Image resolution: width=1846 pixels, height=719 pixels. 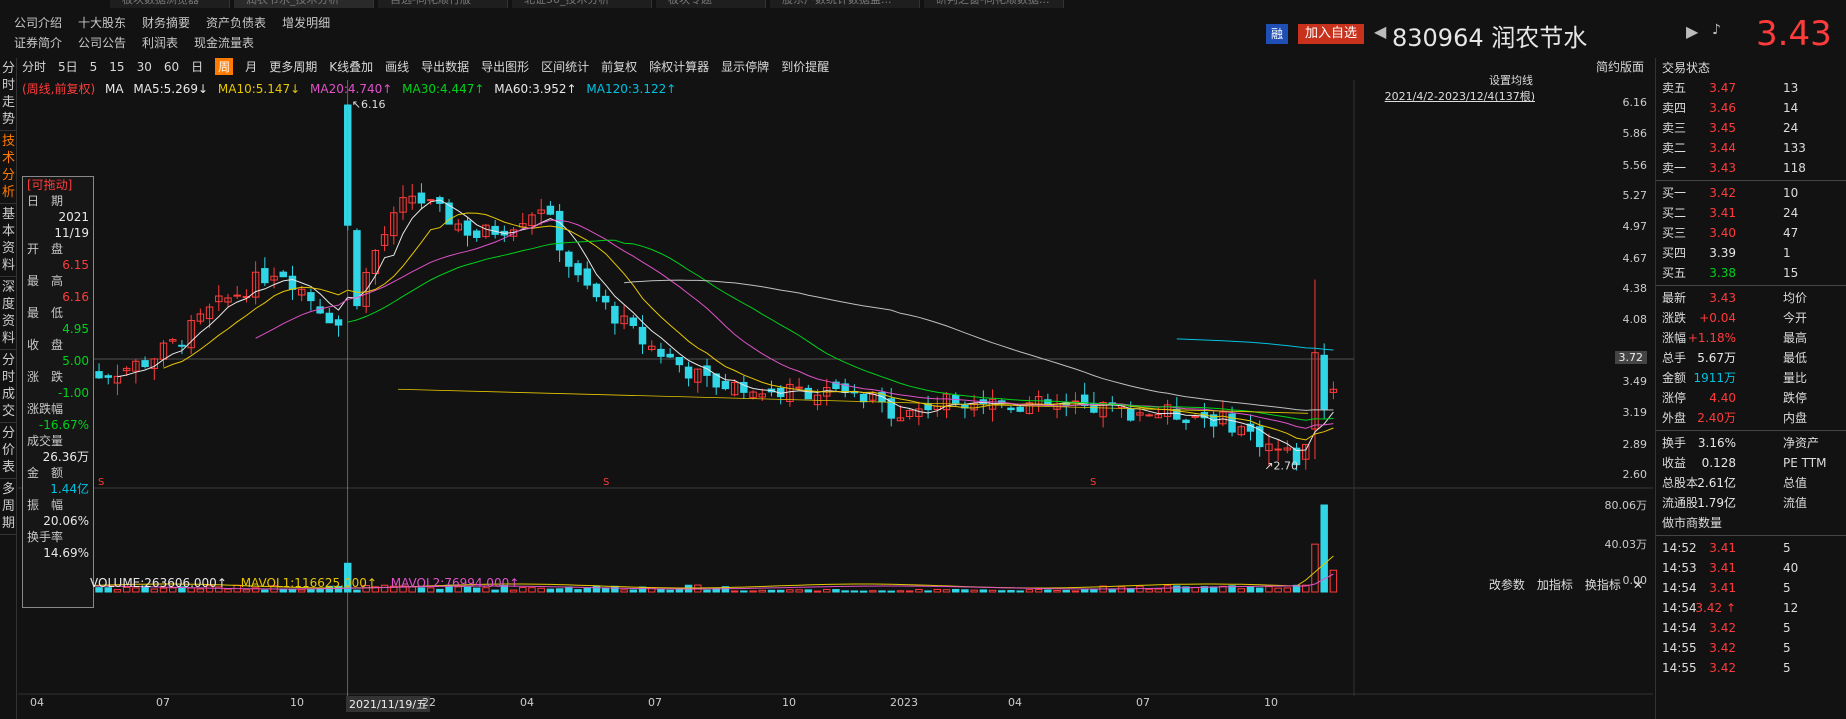 I want to click on left-tab-2: 基本资料, so click(x=8, y=240).